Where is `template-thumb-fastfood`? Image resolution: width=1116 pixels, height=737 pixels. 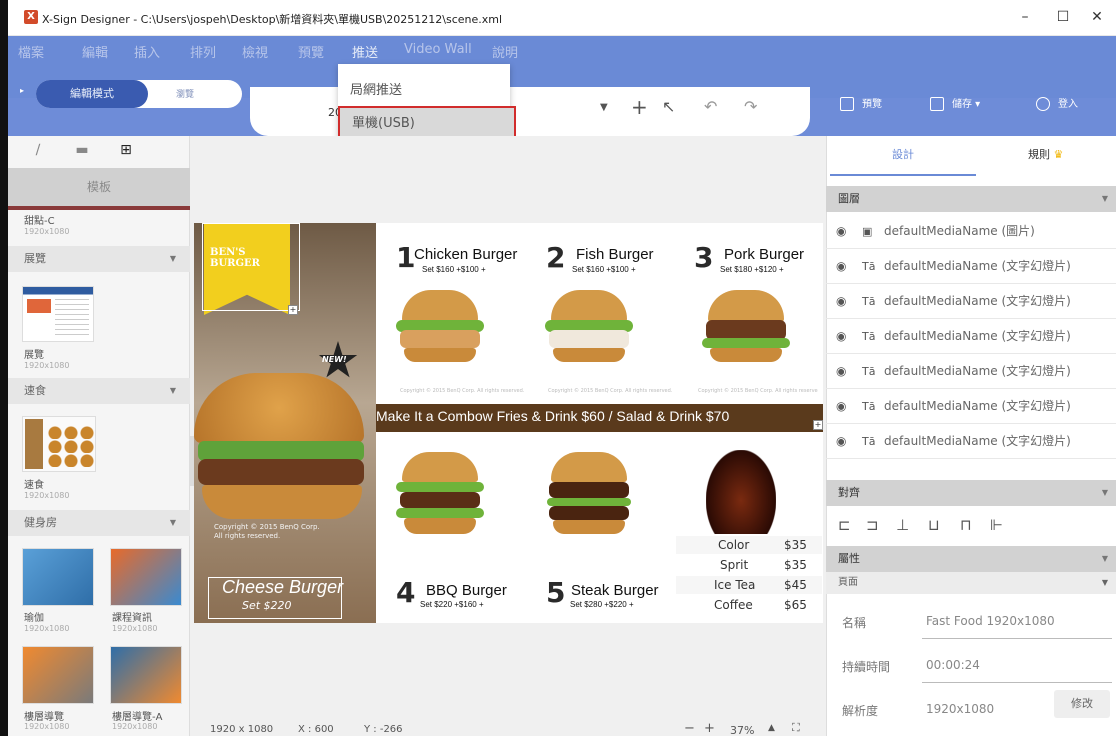 template-thumb-fastfood is located at coordinates (59, 444).